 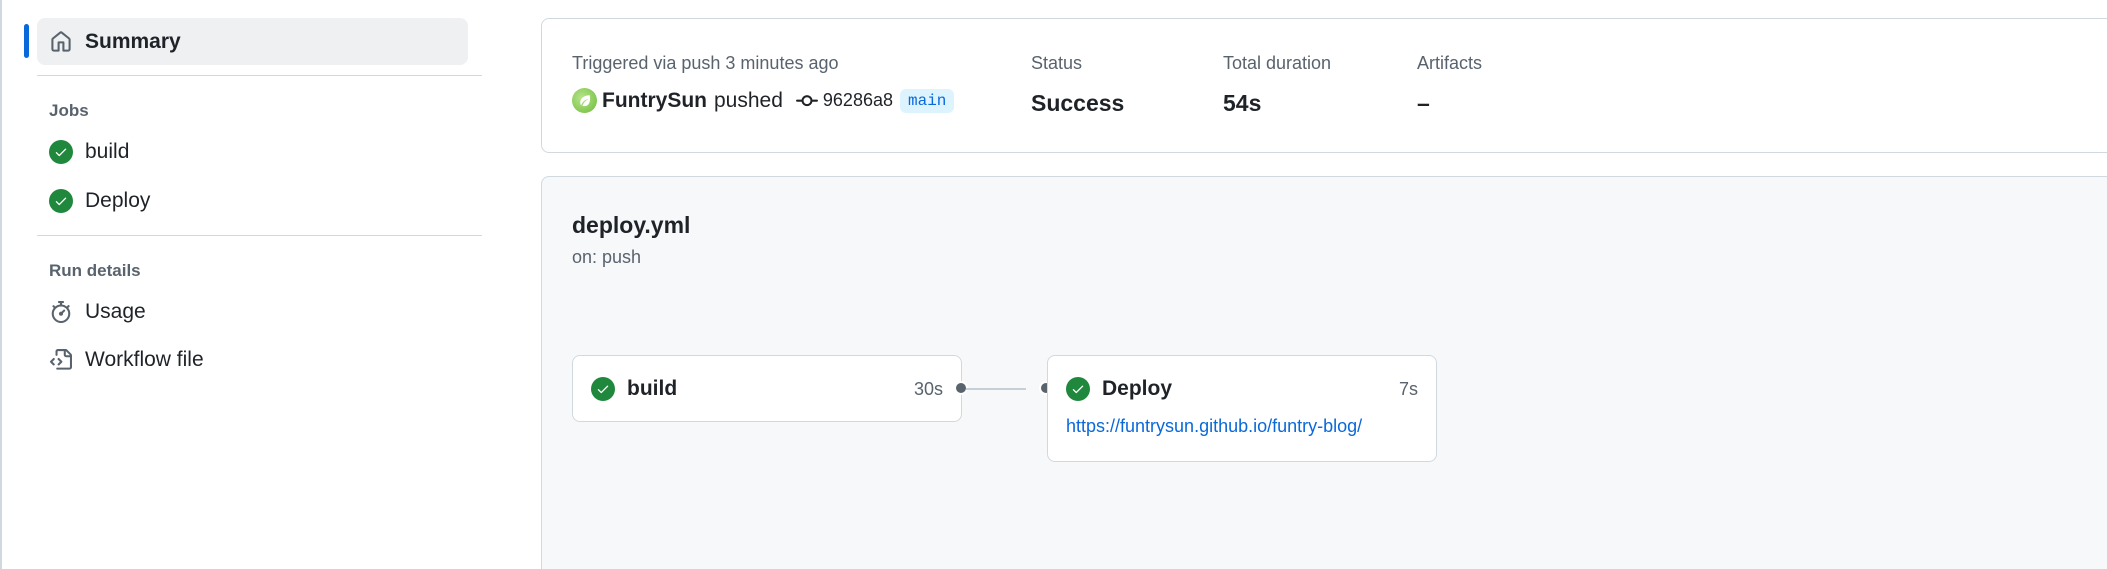 I want to click on job-duration: 7s, so click(x=1408, y=388).